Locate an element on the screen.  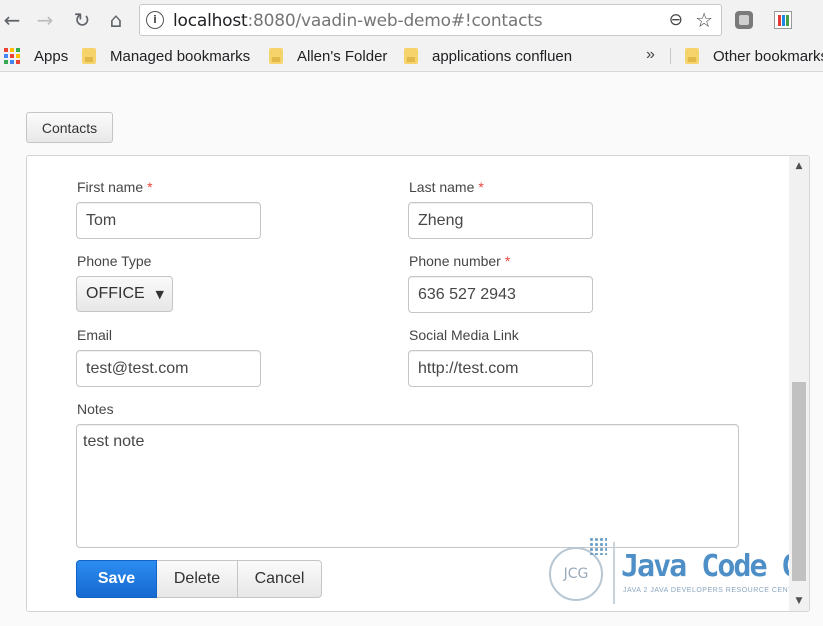
forward-arrow-icon: → is located at coordinates (45, 20).